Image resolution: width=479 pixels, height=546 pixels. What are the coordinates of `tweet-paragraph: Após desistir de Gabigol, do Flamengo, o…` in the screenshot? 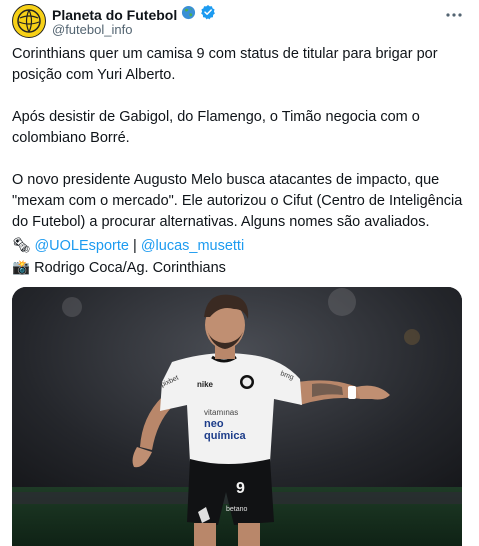 It's located at (216, 127).